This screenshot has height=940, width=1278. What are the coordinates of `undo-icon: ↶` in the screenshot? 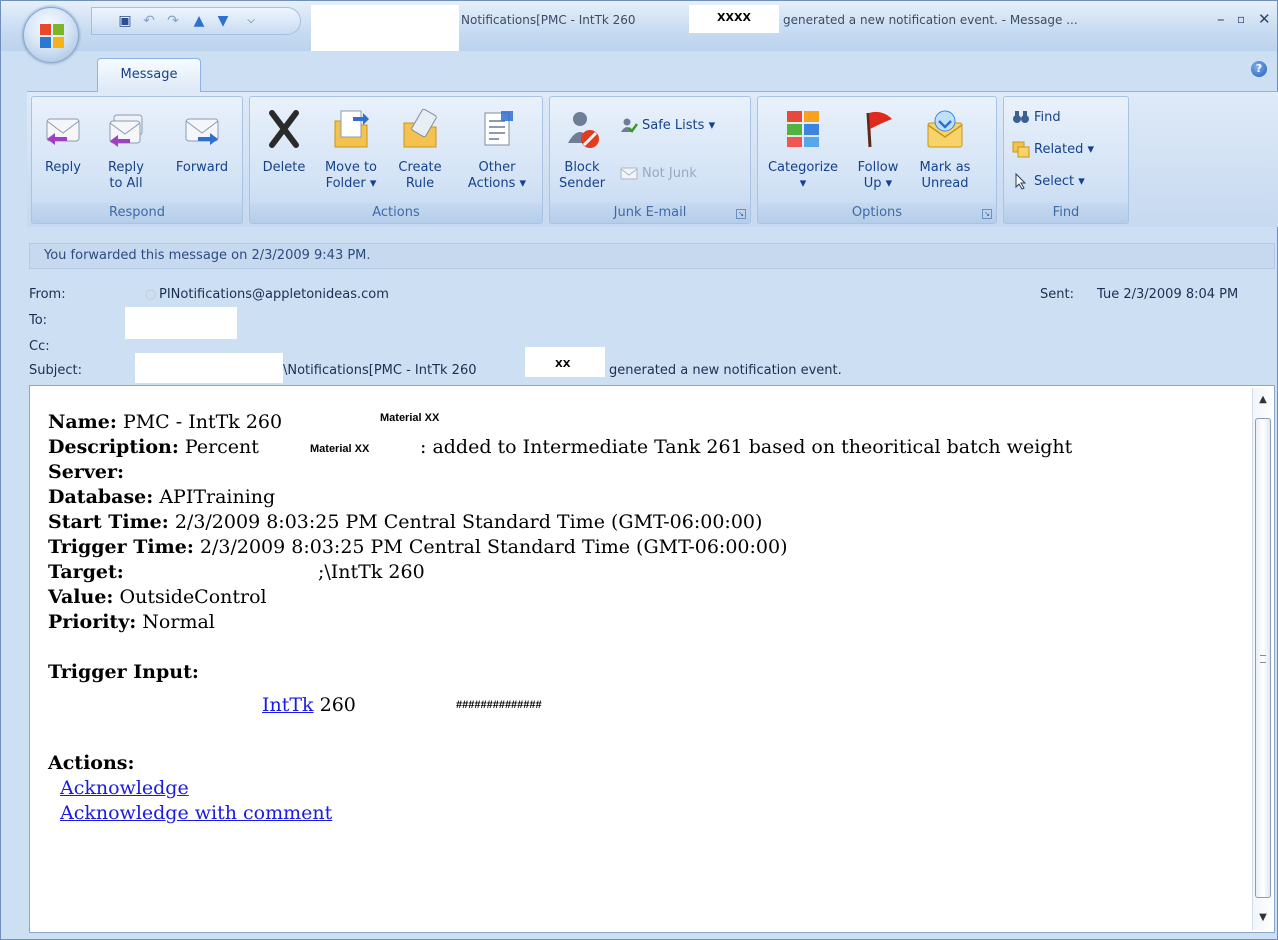 It's located at (149, 21).